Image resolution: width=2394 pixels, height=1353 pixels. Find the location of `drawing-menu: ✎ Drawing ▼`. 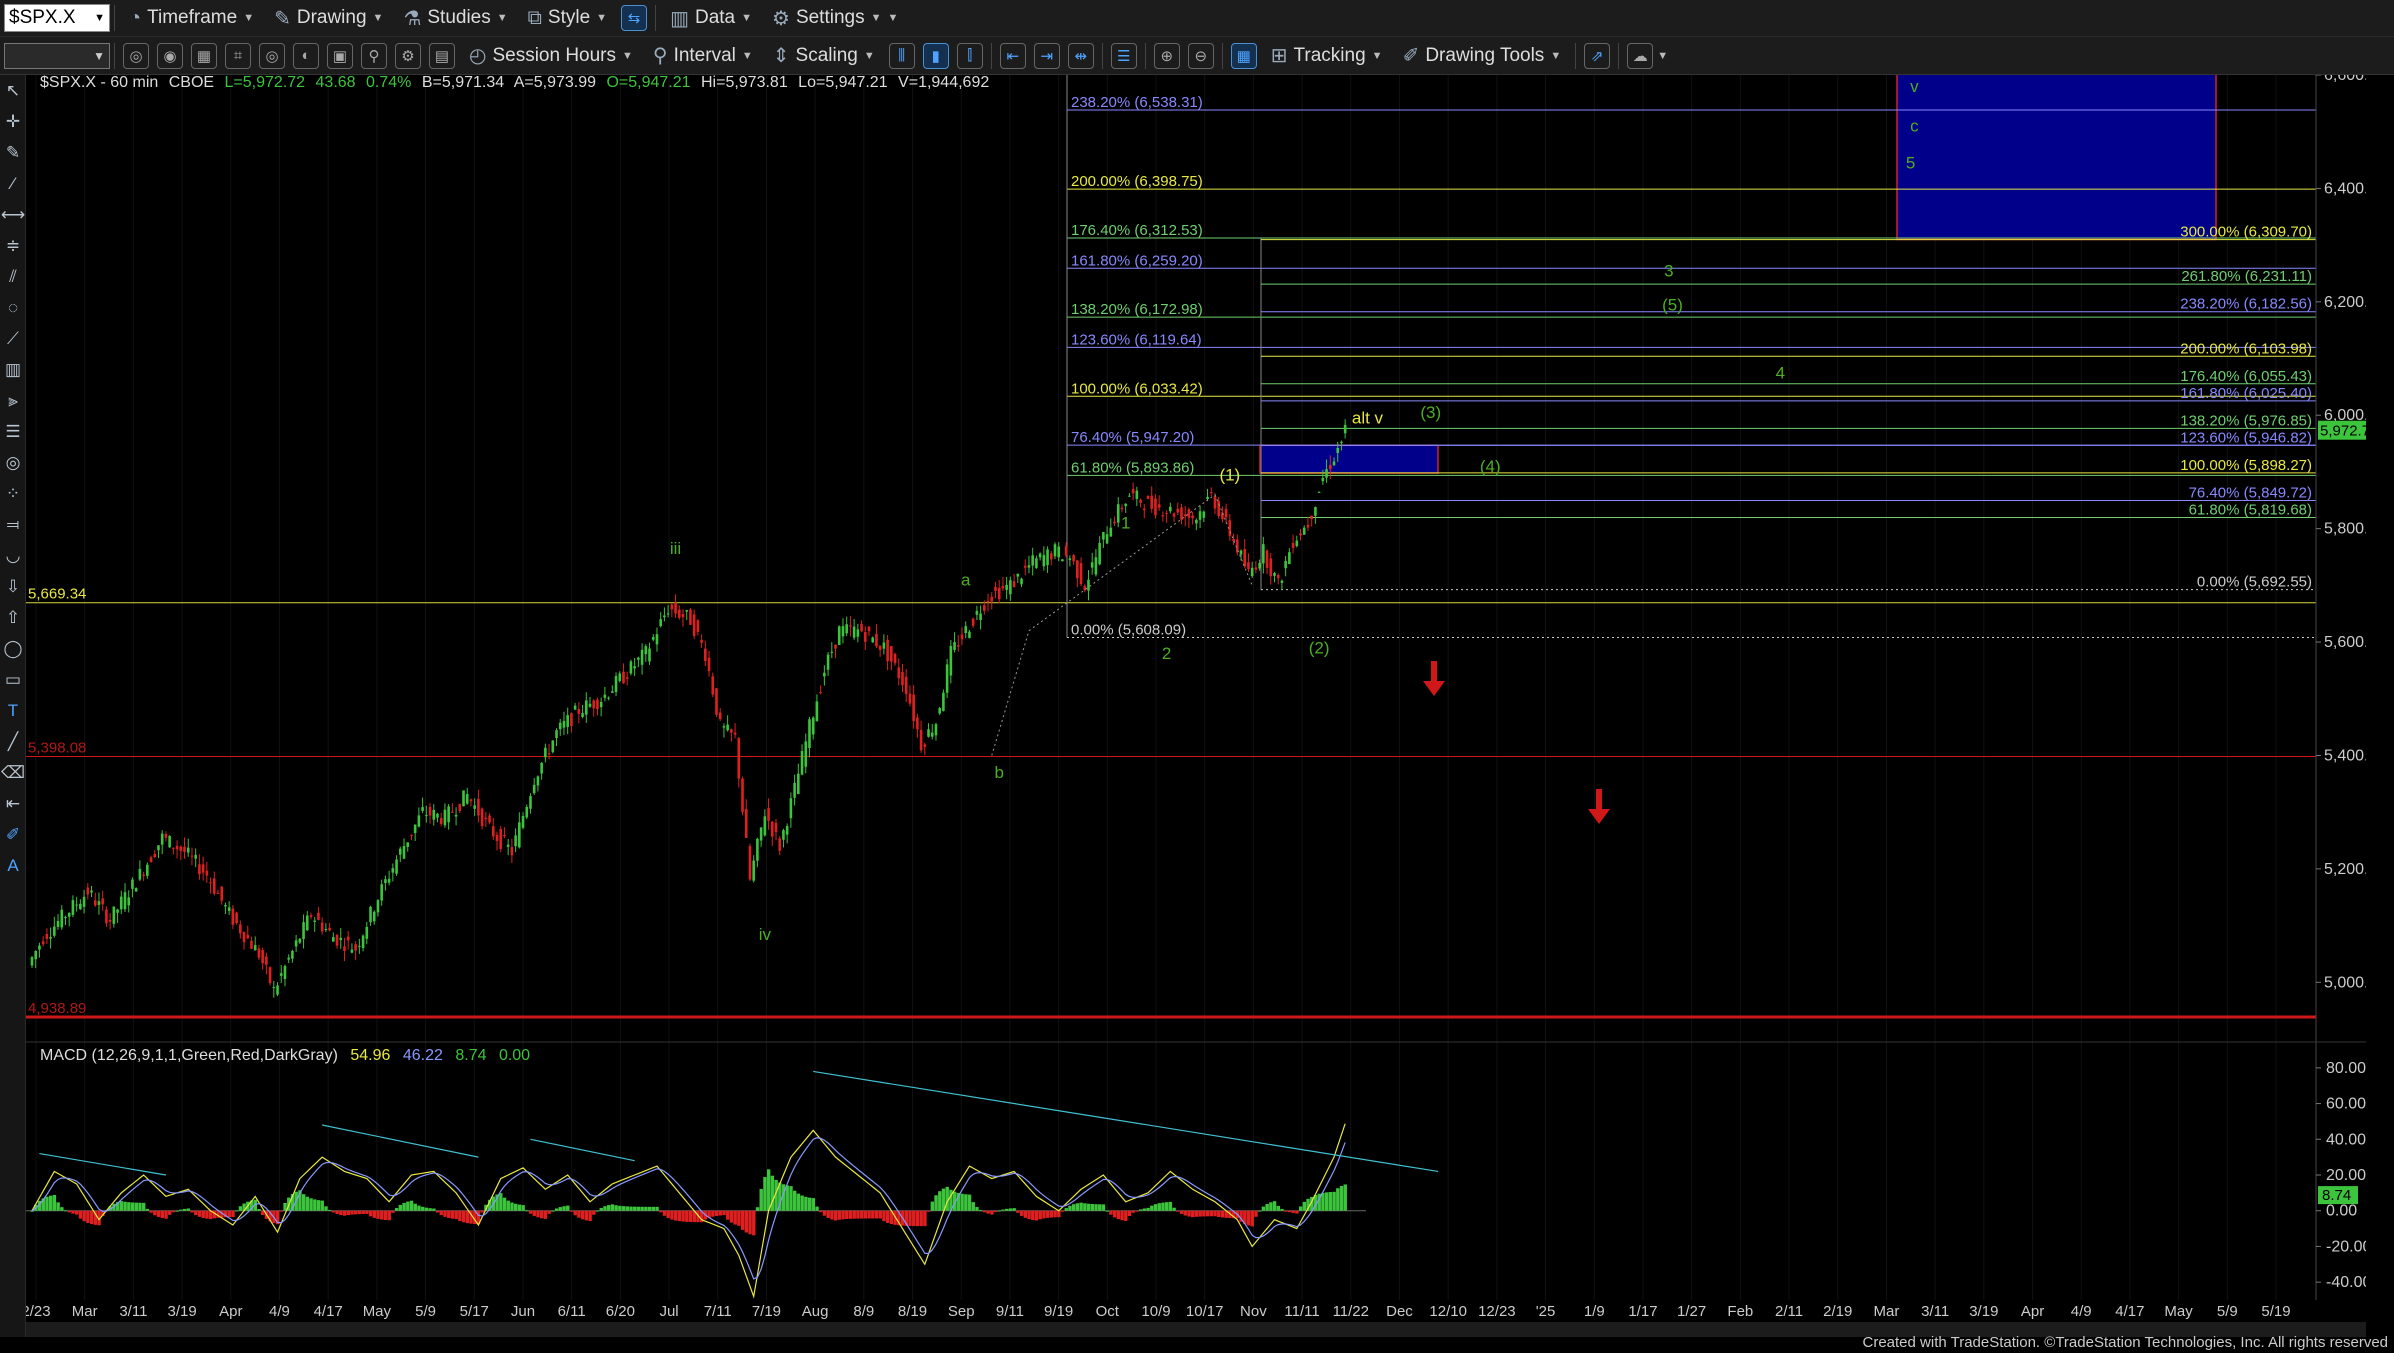

drawing-menu: ✎ Drawing ▼ is located at coordinates (328, 18).